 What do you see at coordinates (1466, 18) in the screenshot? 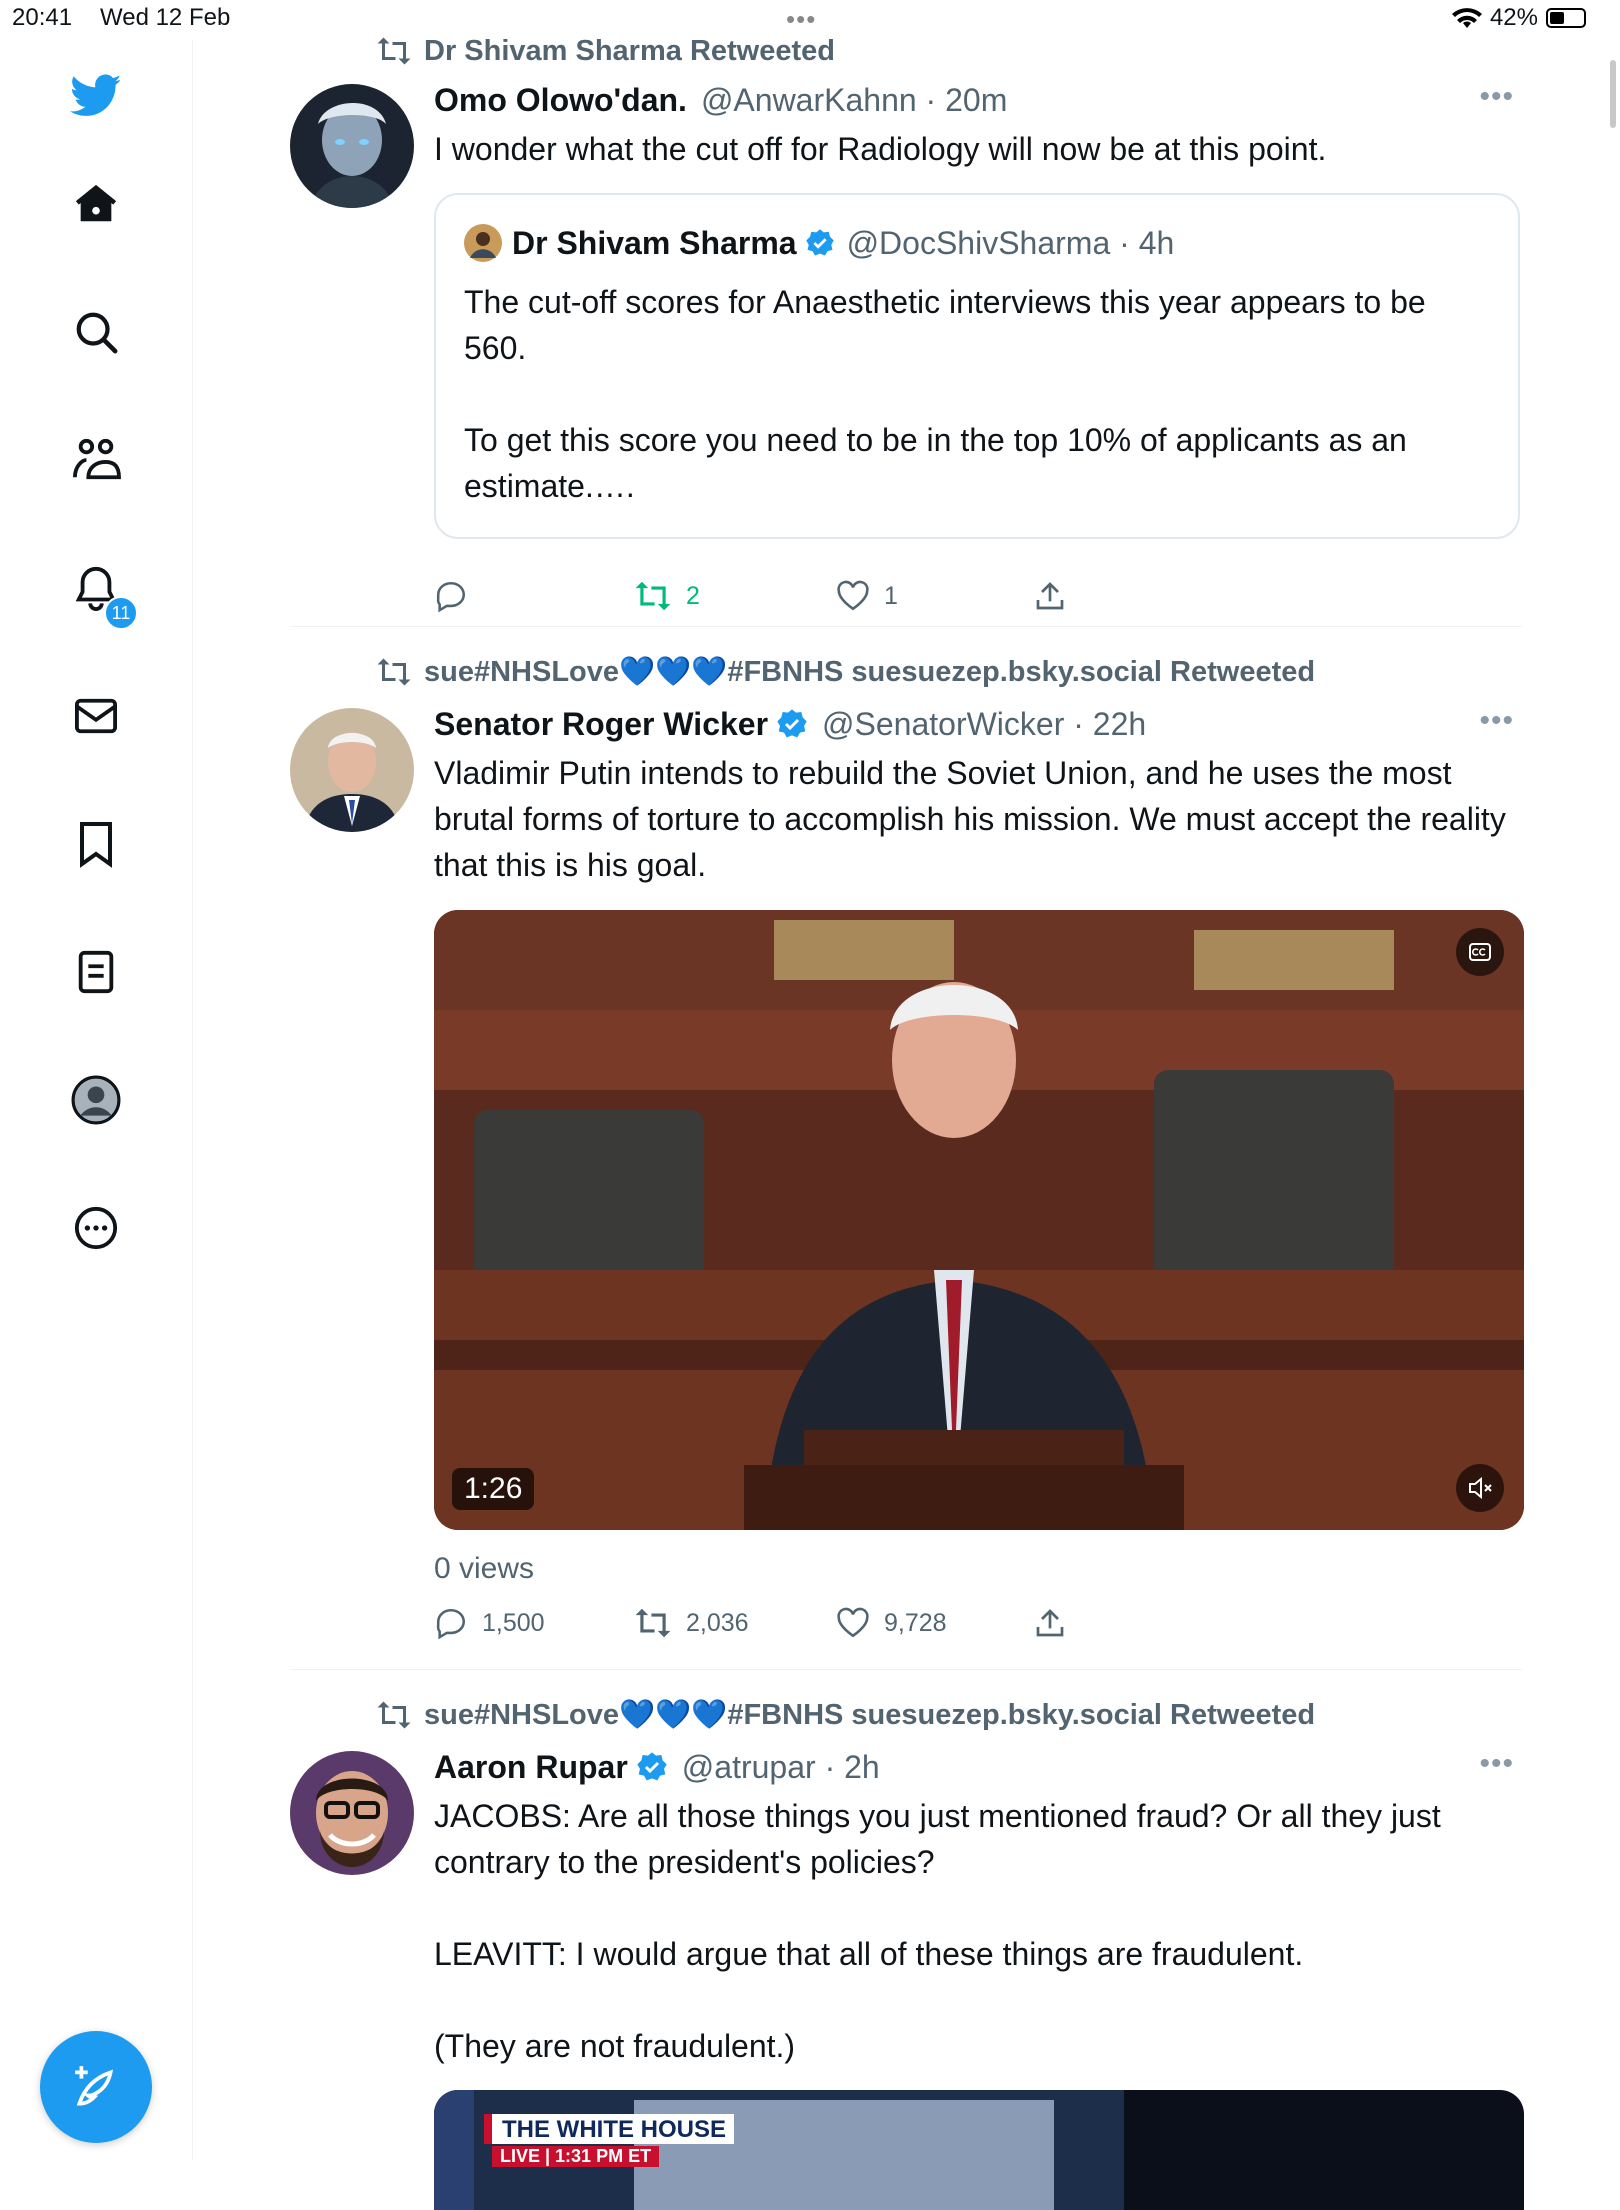
I see `wifi-icon` at bounding box center [1466, 18].